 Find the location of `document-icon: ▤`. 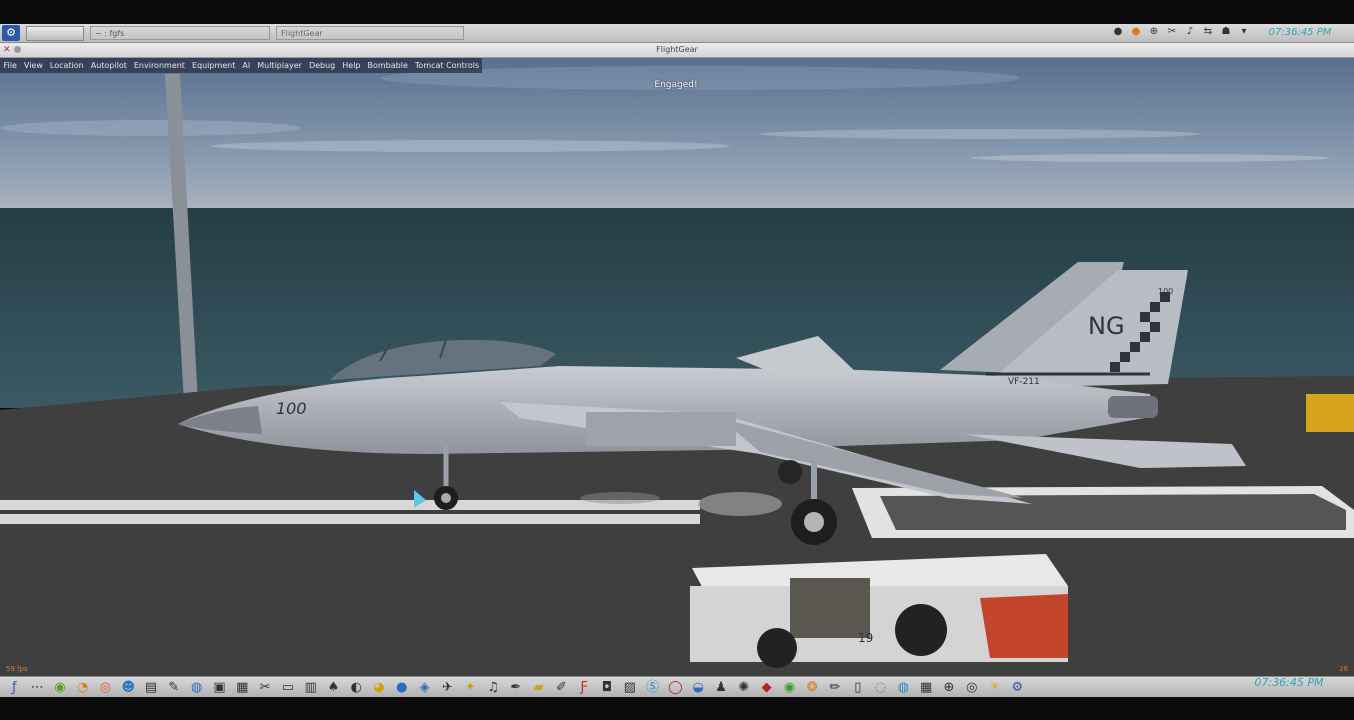

document-icon: ▤ is located at coordinates (151, 687).